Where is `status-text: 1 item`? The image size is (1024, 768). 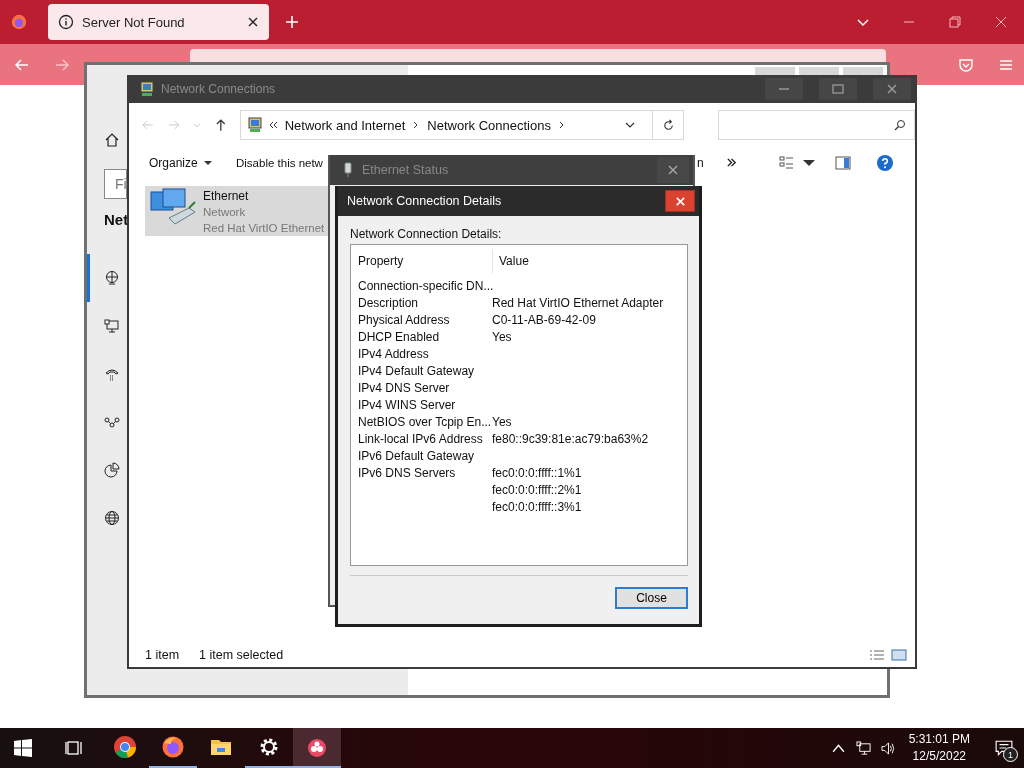 status-text: 1 item is located at coordinates (162, 655).